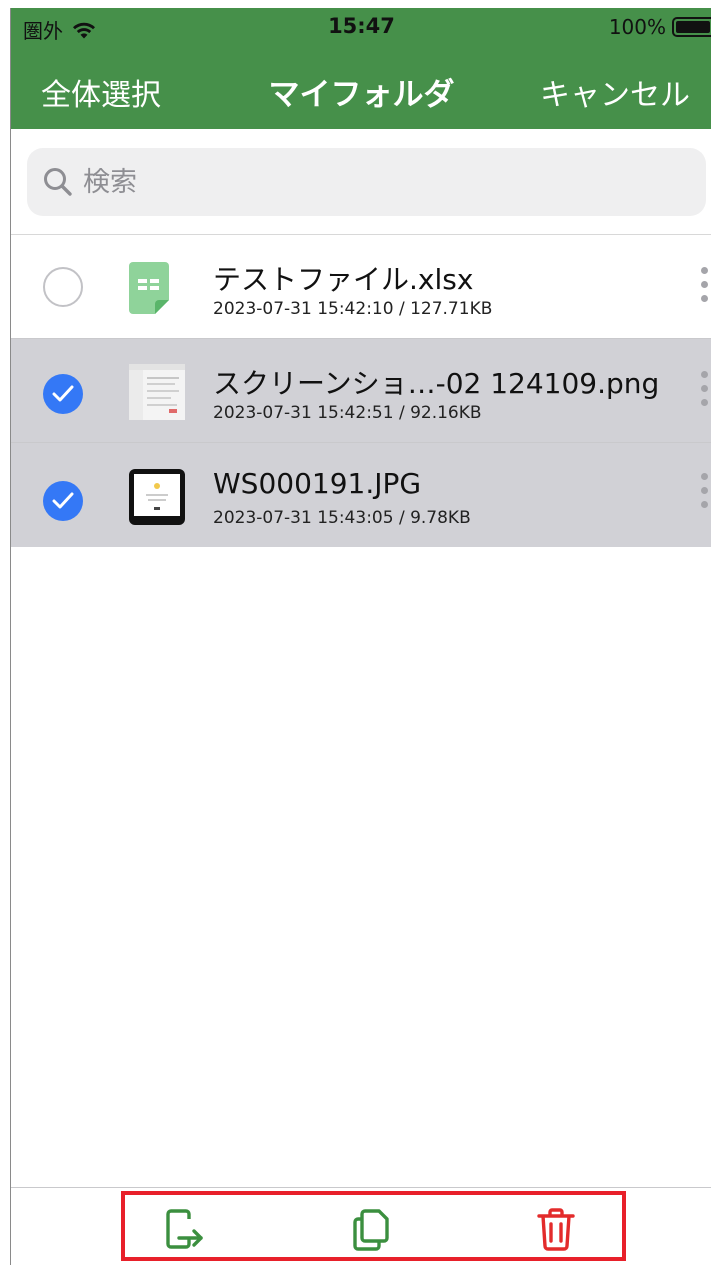 Image resolution: width=711 pixels, height=1265 pixels. Describe the element at coordinates (556, 1229) in the screenshot. I see `trash-icon` at that location.